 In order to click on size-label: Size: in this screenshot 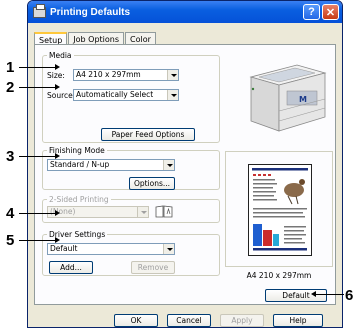, I will do `click(56, 75)`.